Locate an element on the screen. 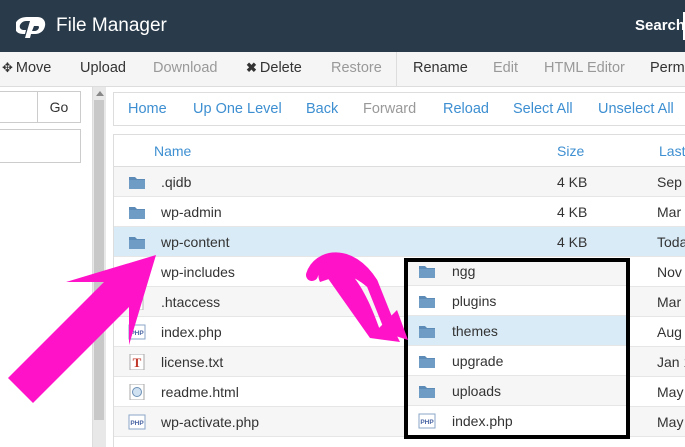  subfolder-name: index.php is located at coordinates (482, 421).